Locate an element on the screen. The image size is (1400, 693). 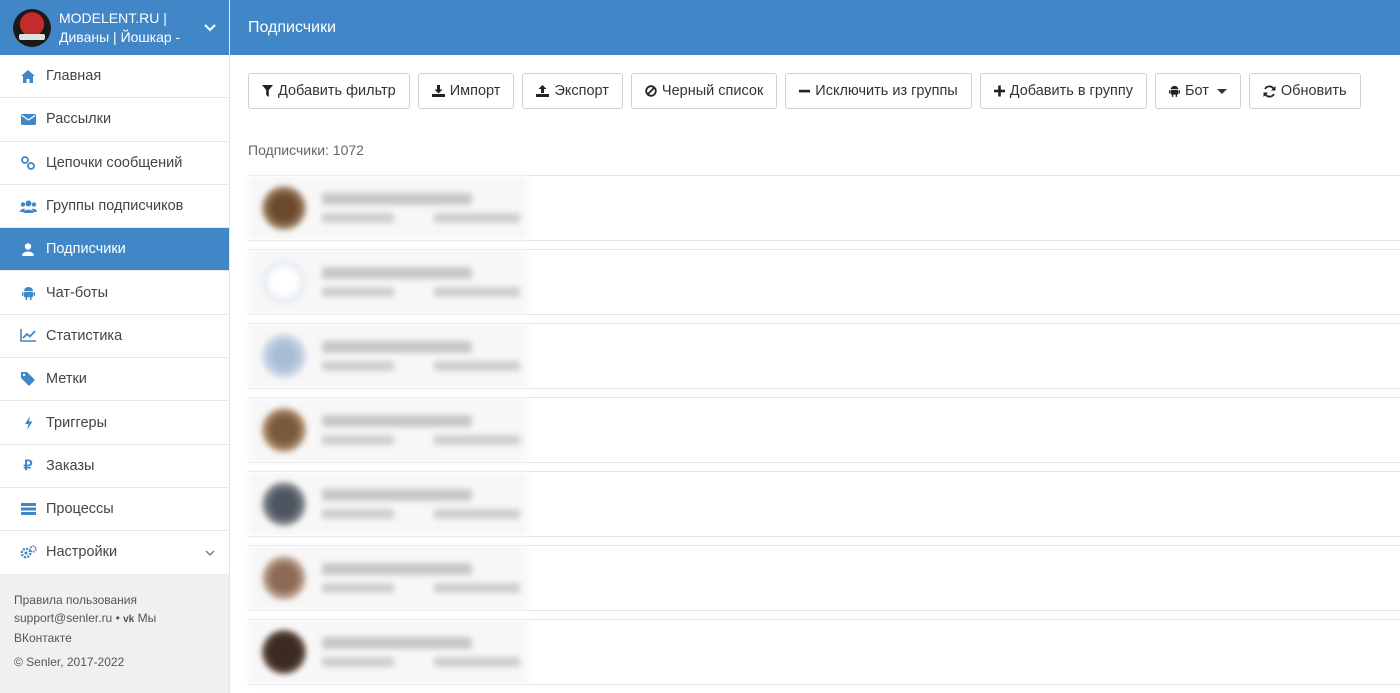
cogs-icon is located at coordinates (28, 552).